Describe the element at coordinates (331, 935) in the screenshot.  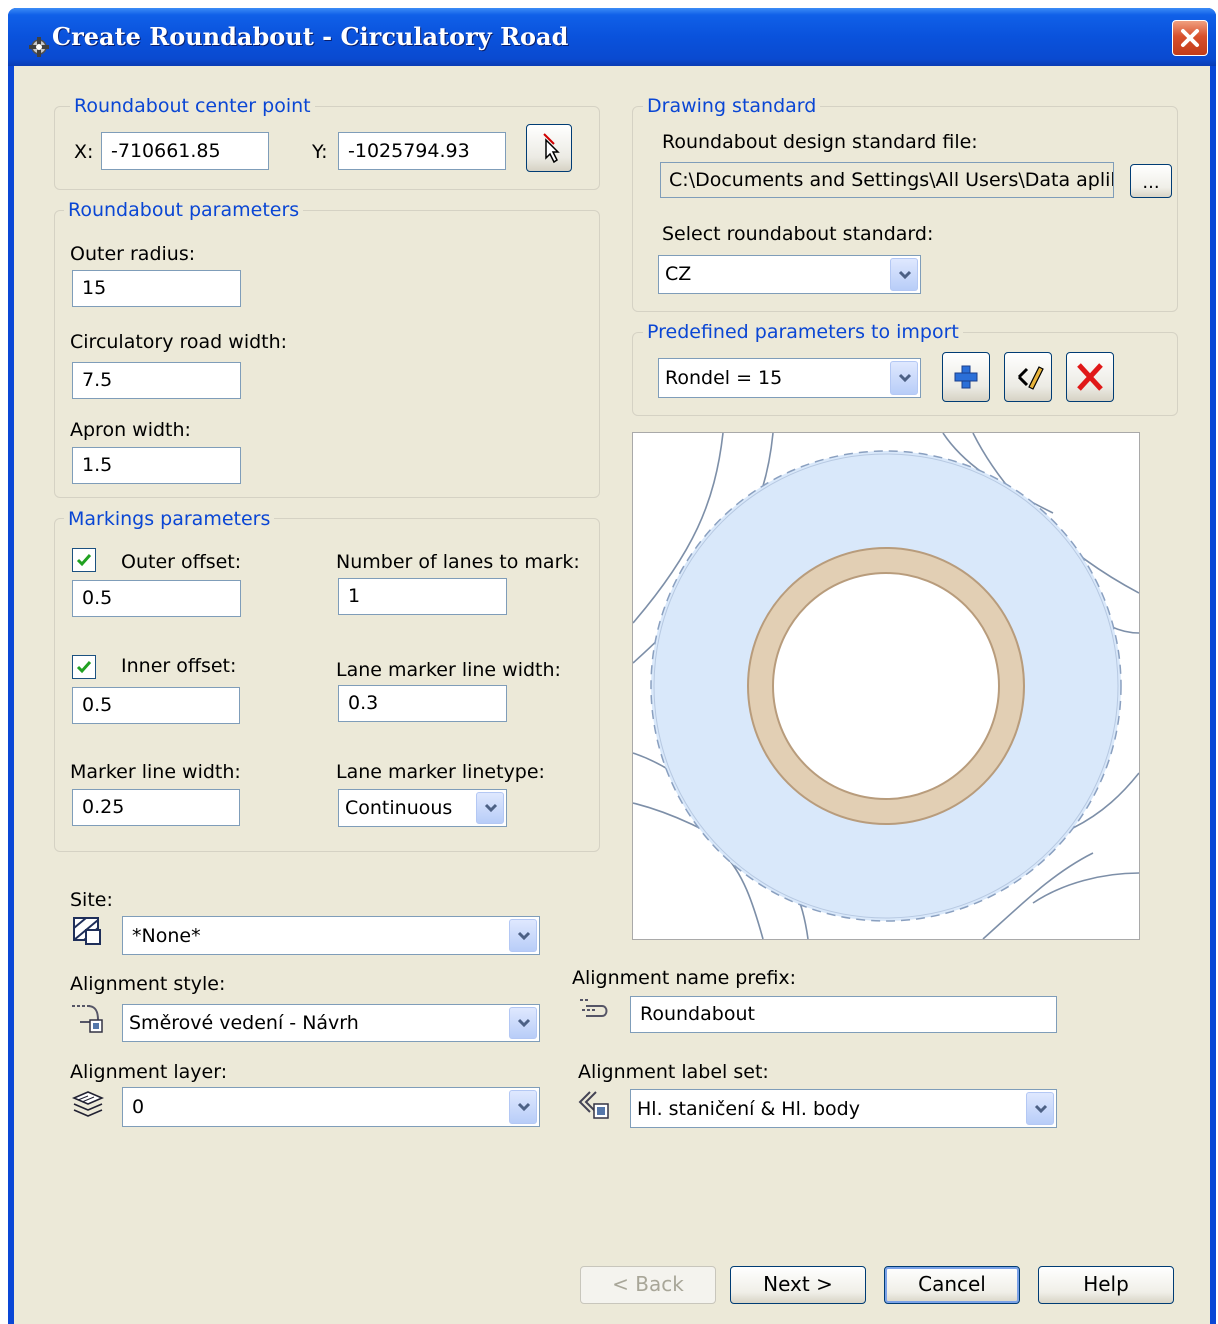
I see `site-select: *None*` at that location.